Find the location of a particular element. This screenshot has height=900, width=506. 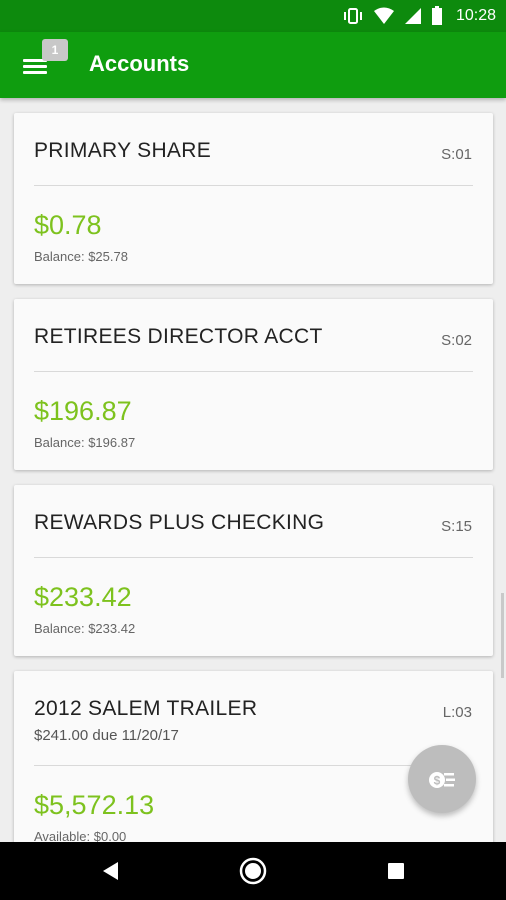

recents-button is located at coordinates (396, 871).